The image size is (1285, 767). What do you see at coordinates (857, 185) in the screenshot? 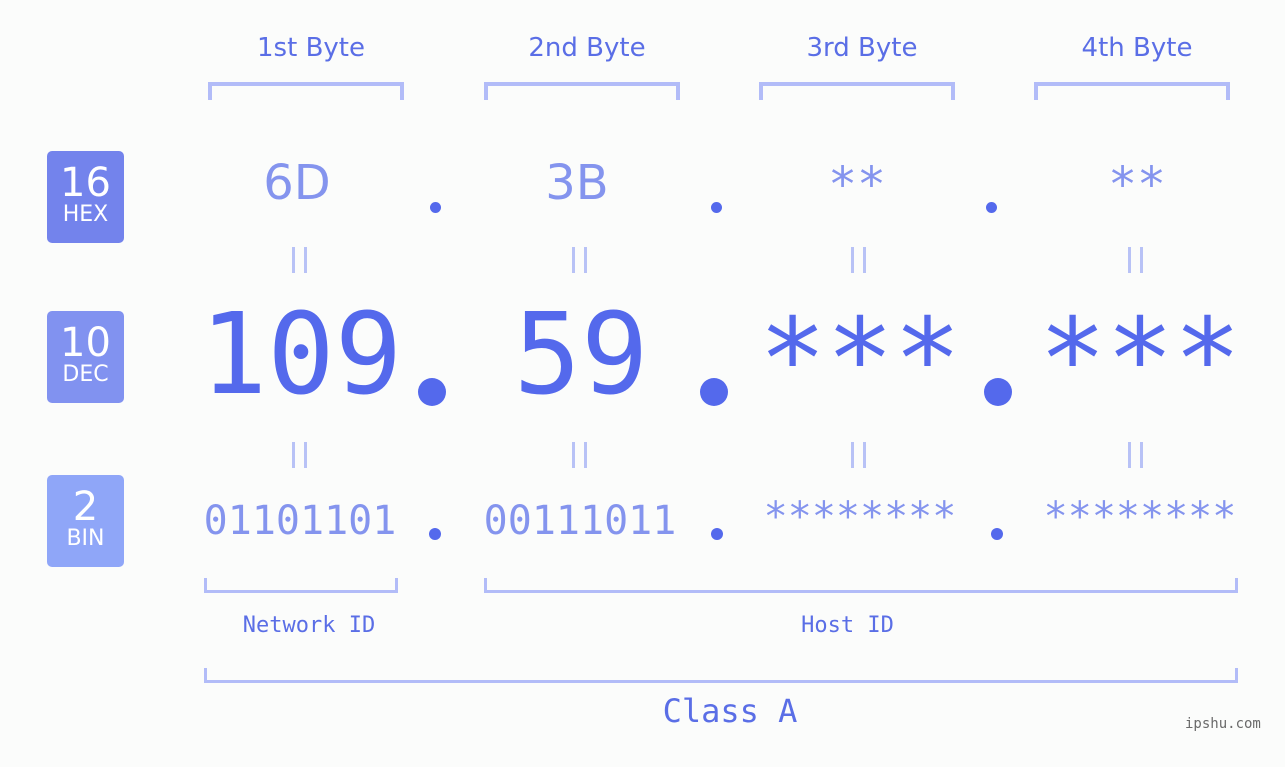
I see `hex-value-3: **` at bounding box center [857, 185].